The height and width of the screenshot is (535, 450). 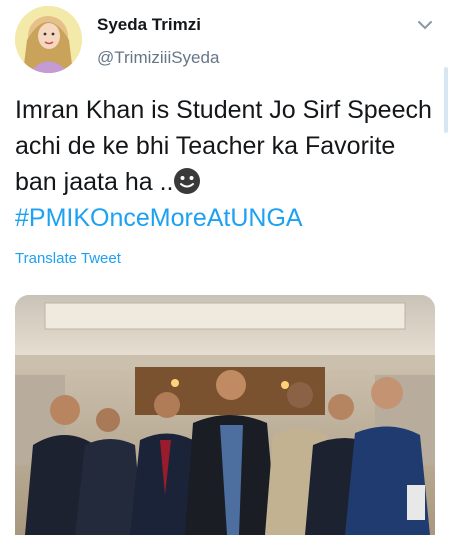 I want to click on scrollbar, so click(x=446, y=100).